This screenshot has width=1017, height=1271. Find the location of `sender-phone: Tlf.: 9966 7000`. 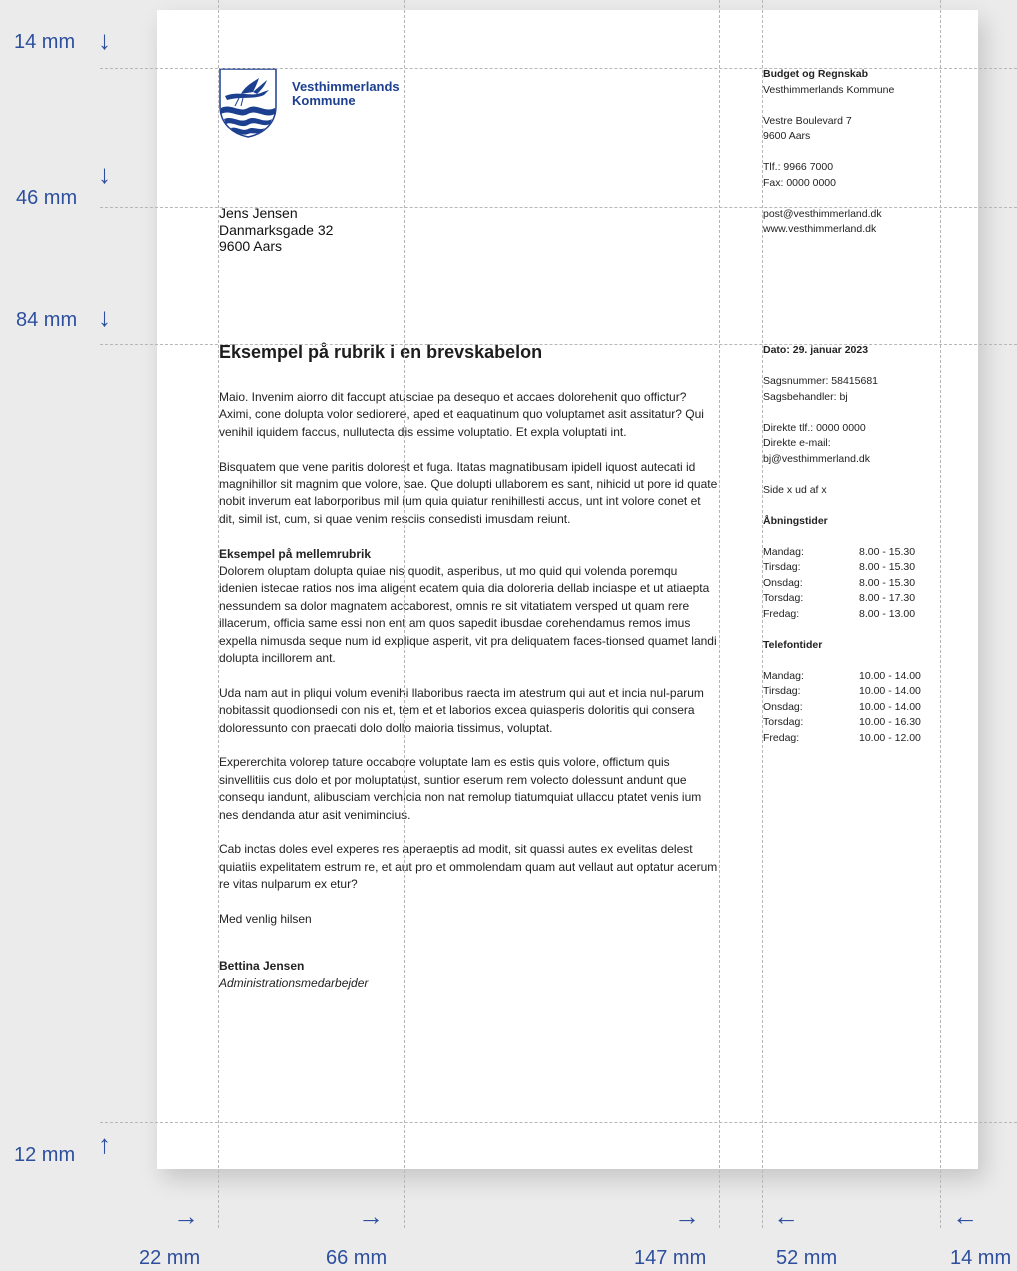

sender-phone: Tlf.: 9966 7000 is located at coordinates (798, 167).